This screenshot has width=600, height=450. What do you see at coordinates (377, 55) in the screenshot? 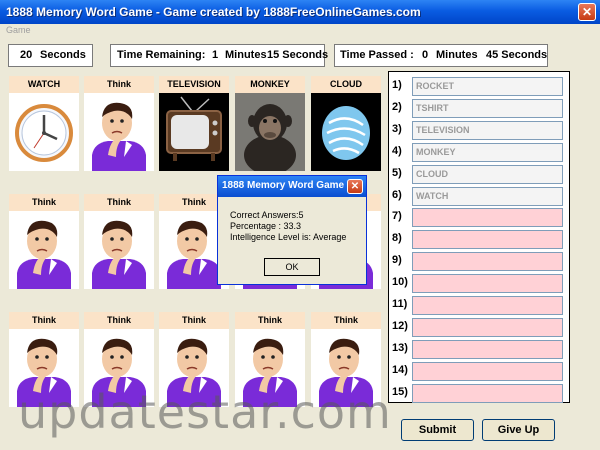
I see `time-passed-label: Time Passed :` at bounding box center [377, 55].